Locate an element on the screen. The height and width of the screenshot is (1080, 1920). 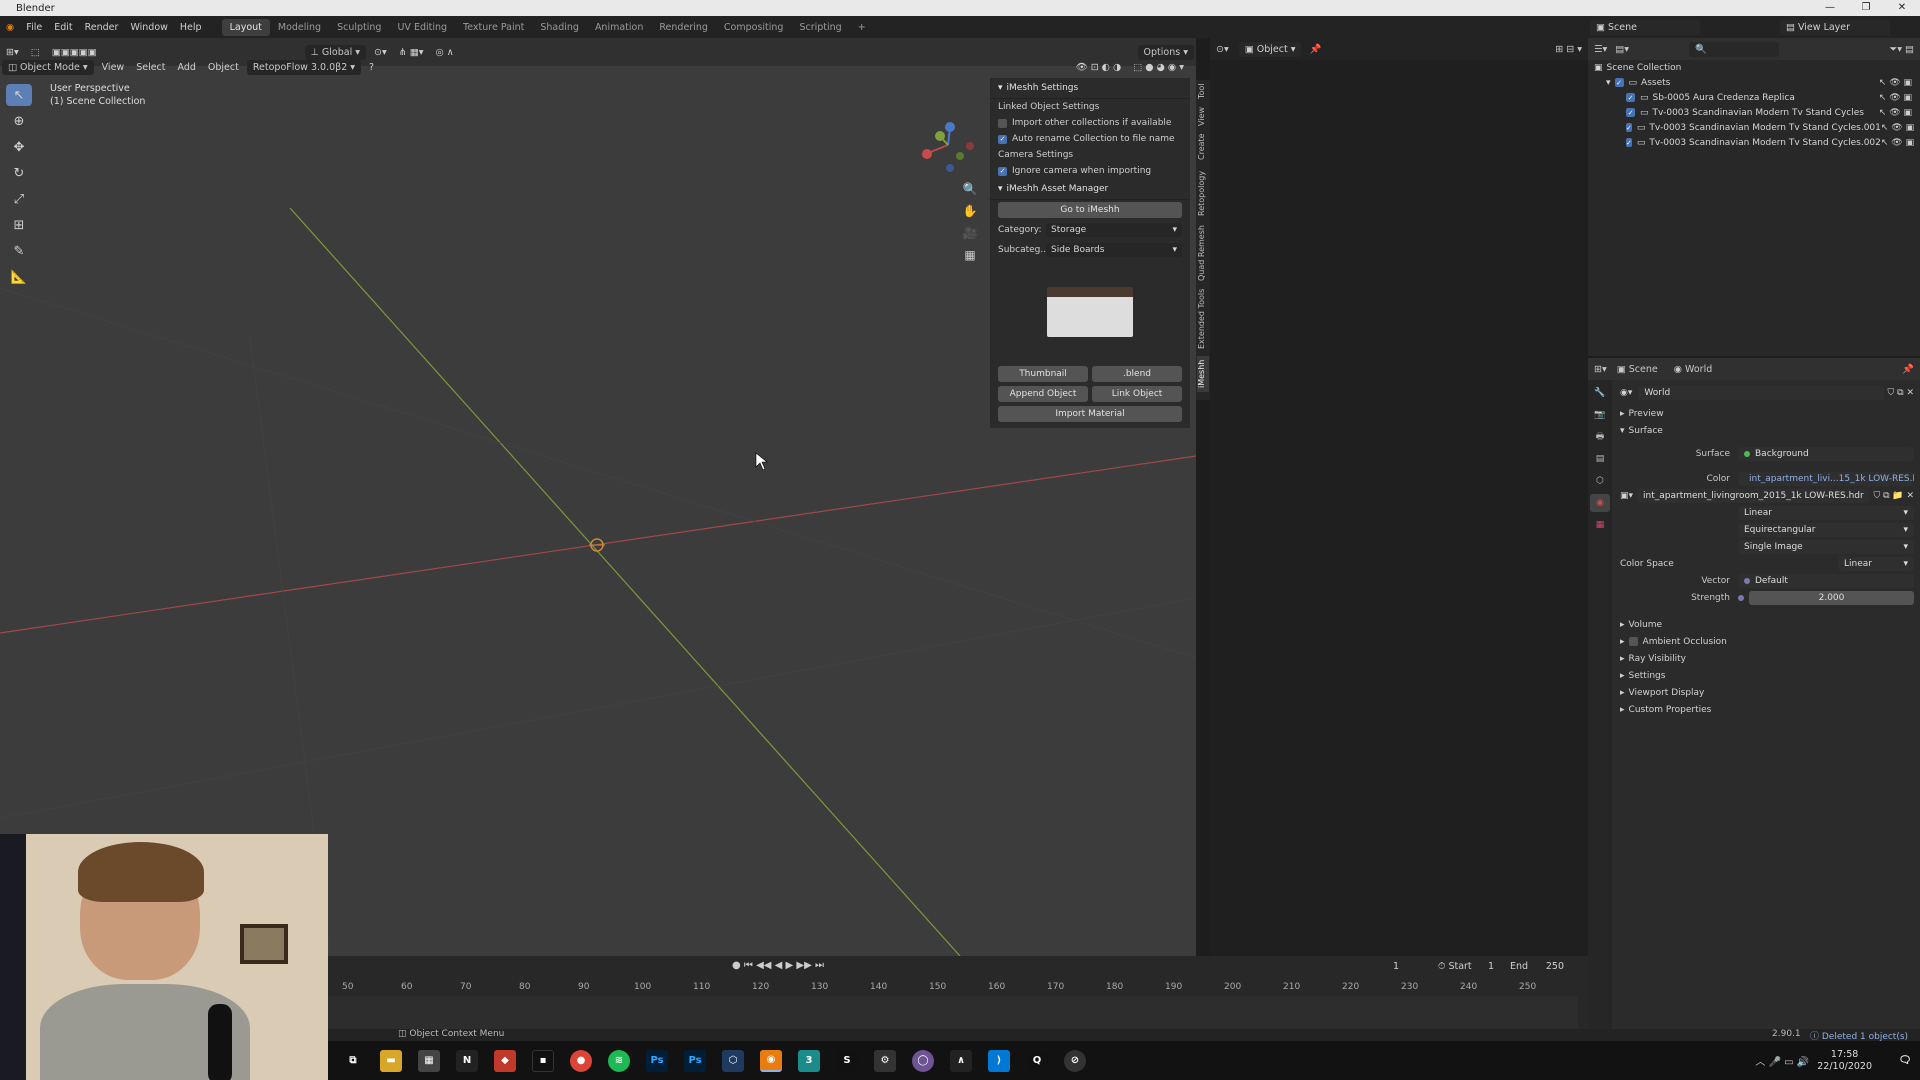
tool-tab-icon: 🔧 is located at coordinates (1600, 393).